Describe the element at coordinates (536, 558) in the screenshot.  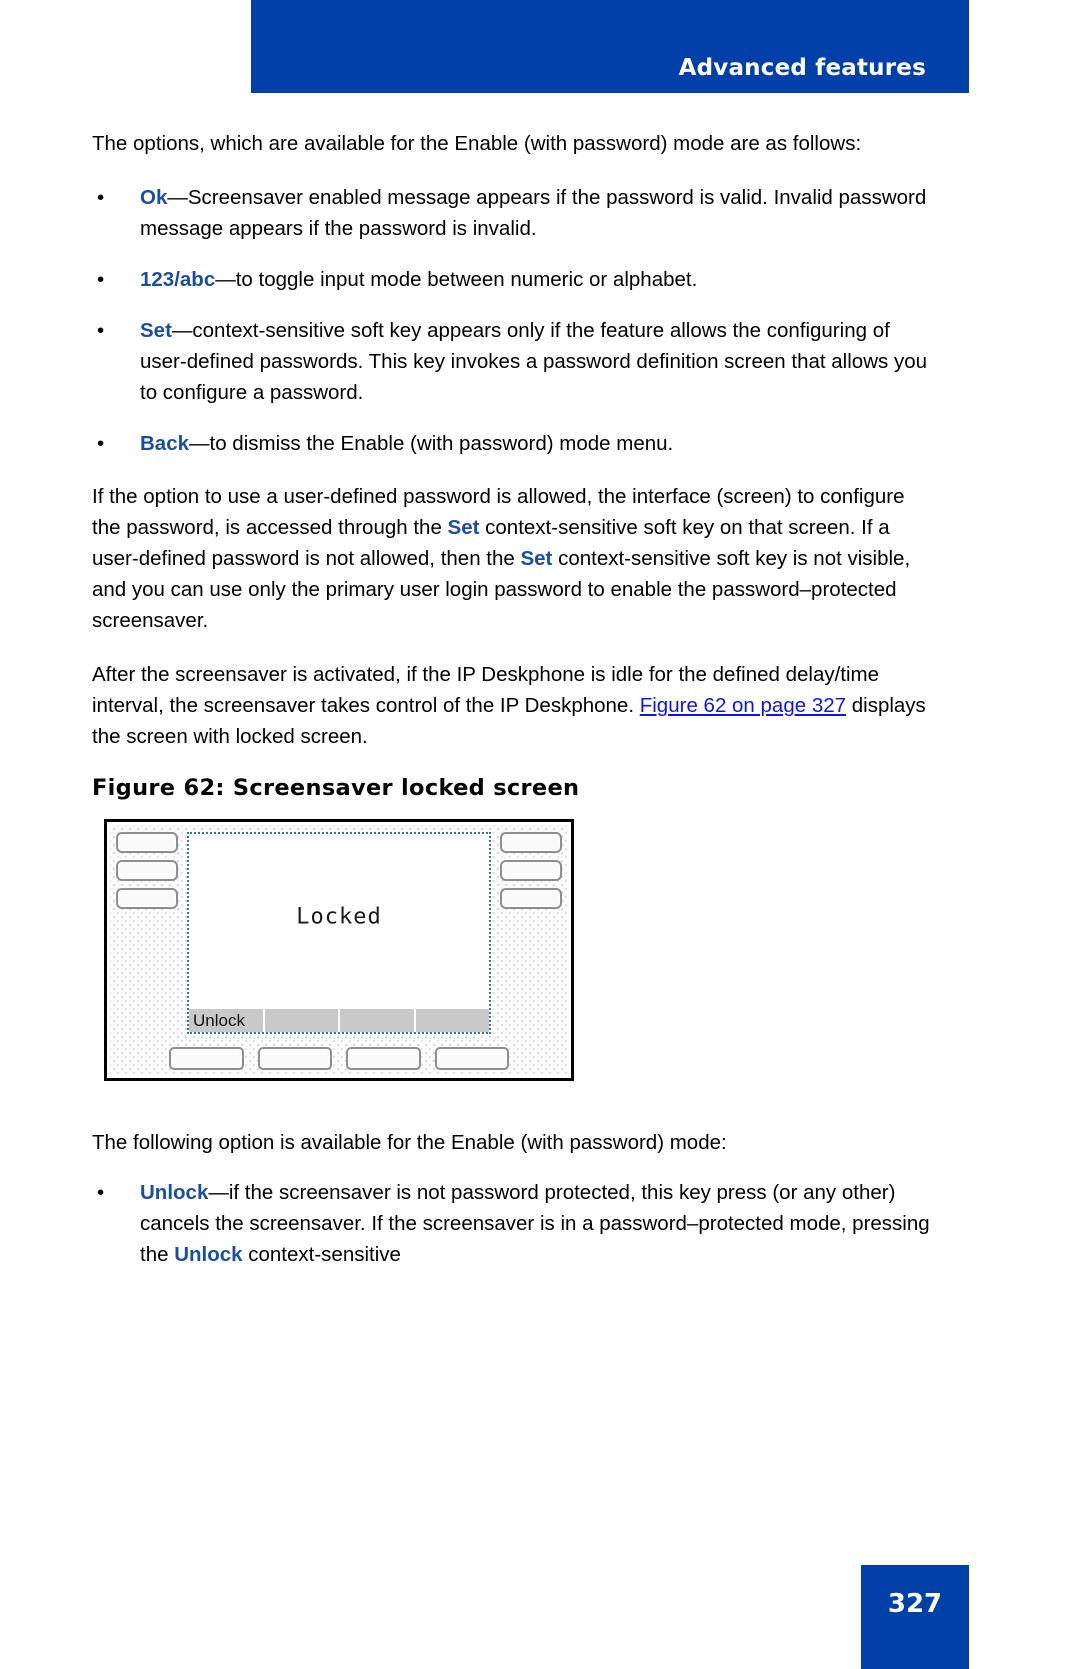
I see `keyword-set-inline-2: Set` at that location.